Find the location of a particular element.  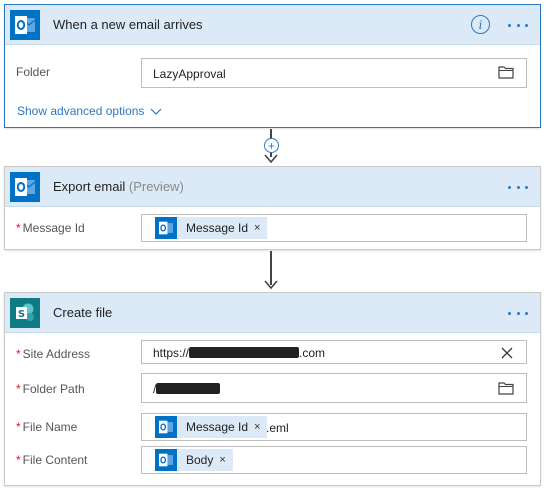

folder-row: Folder LazyApproval is located at coordinates (272, 73).